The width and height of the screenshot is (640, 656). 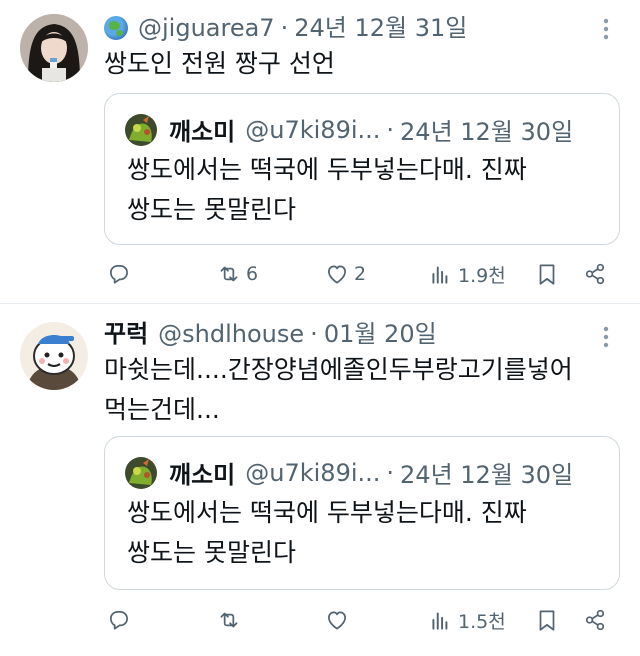 I want to click on author-handle: @jiguarea7, so click(x=206, y=28).